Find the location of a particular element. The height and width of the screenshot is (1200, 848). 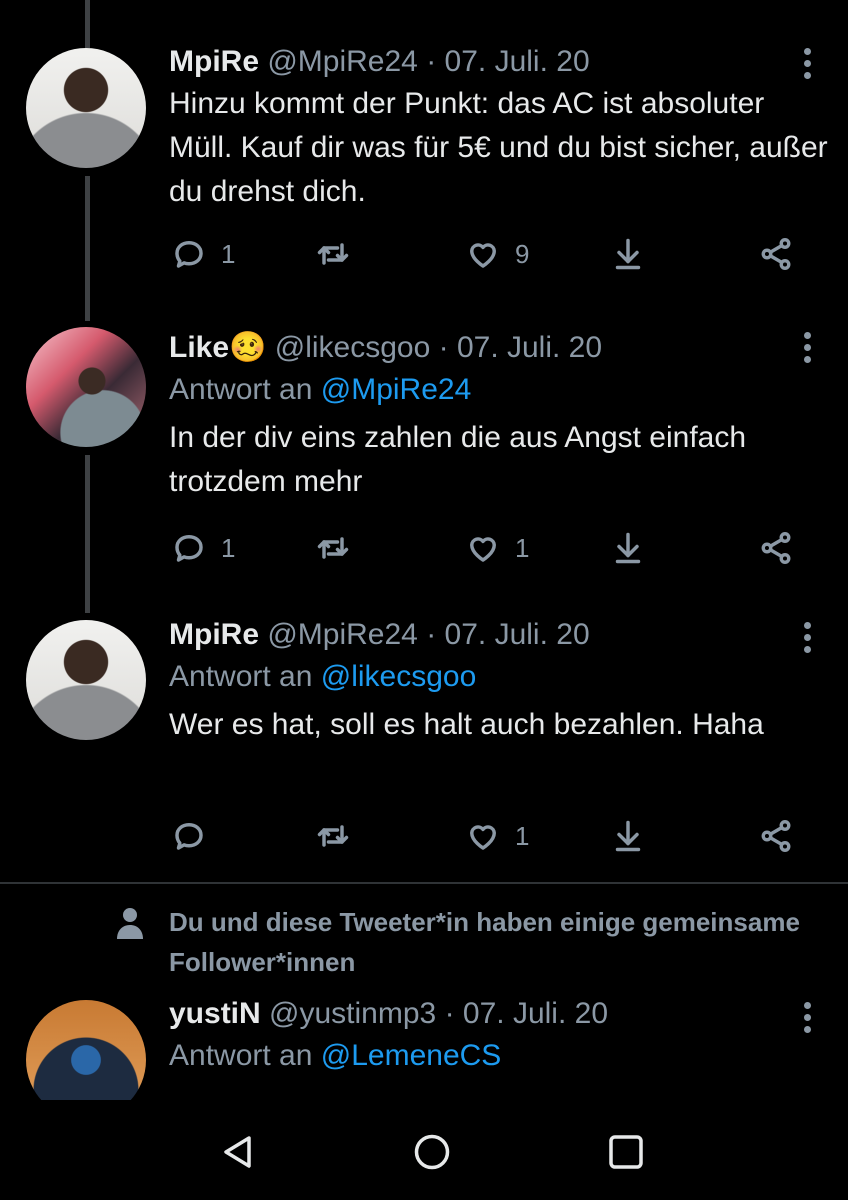

recents-icon is located at coordinates (626, 1152).